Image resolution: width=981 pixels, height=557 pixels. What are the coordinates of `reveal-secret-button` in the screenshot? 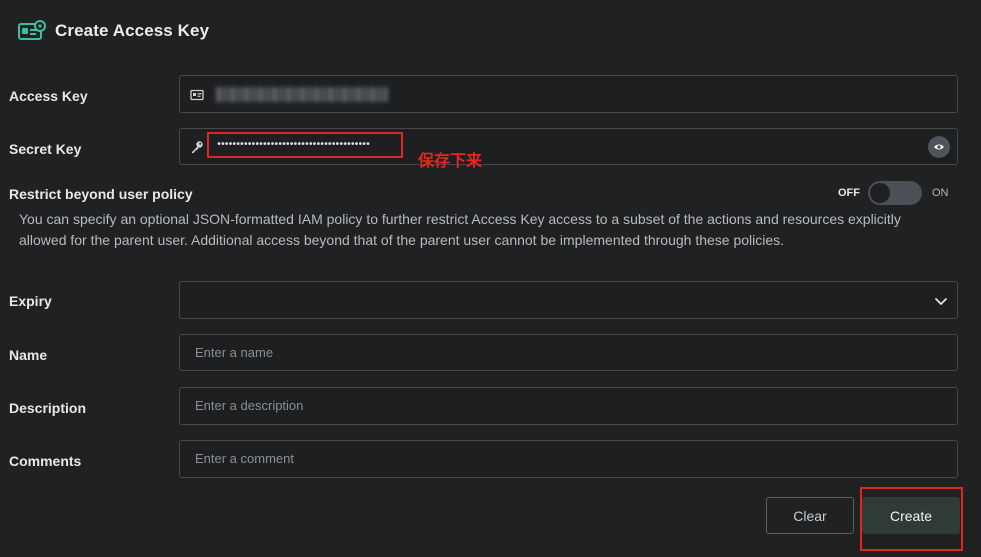 It's located at (939, 147).